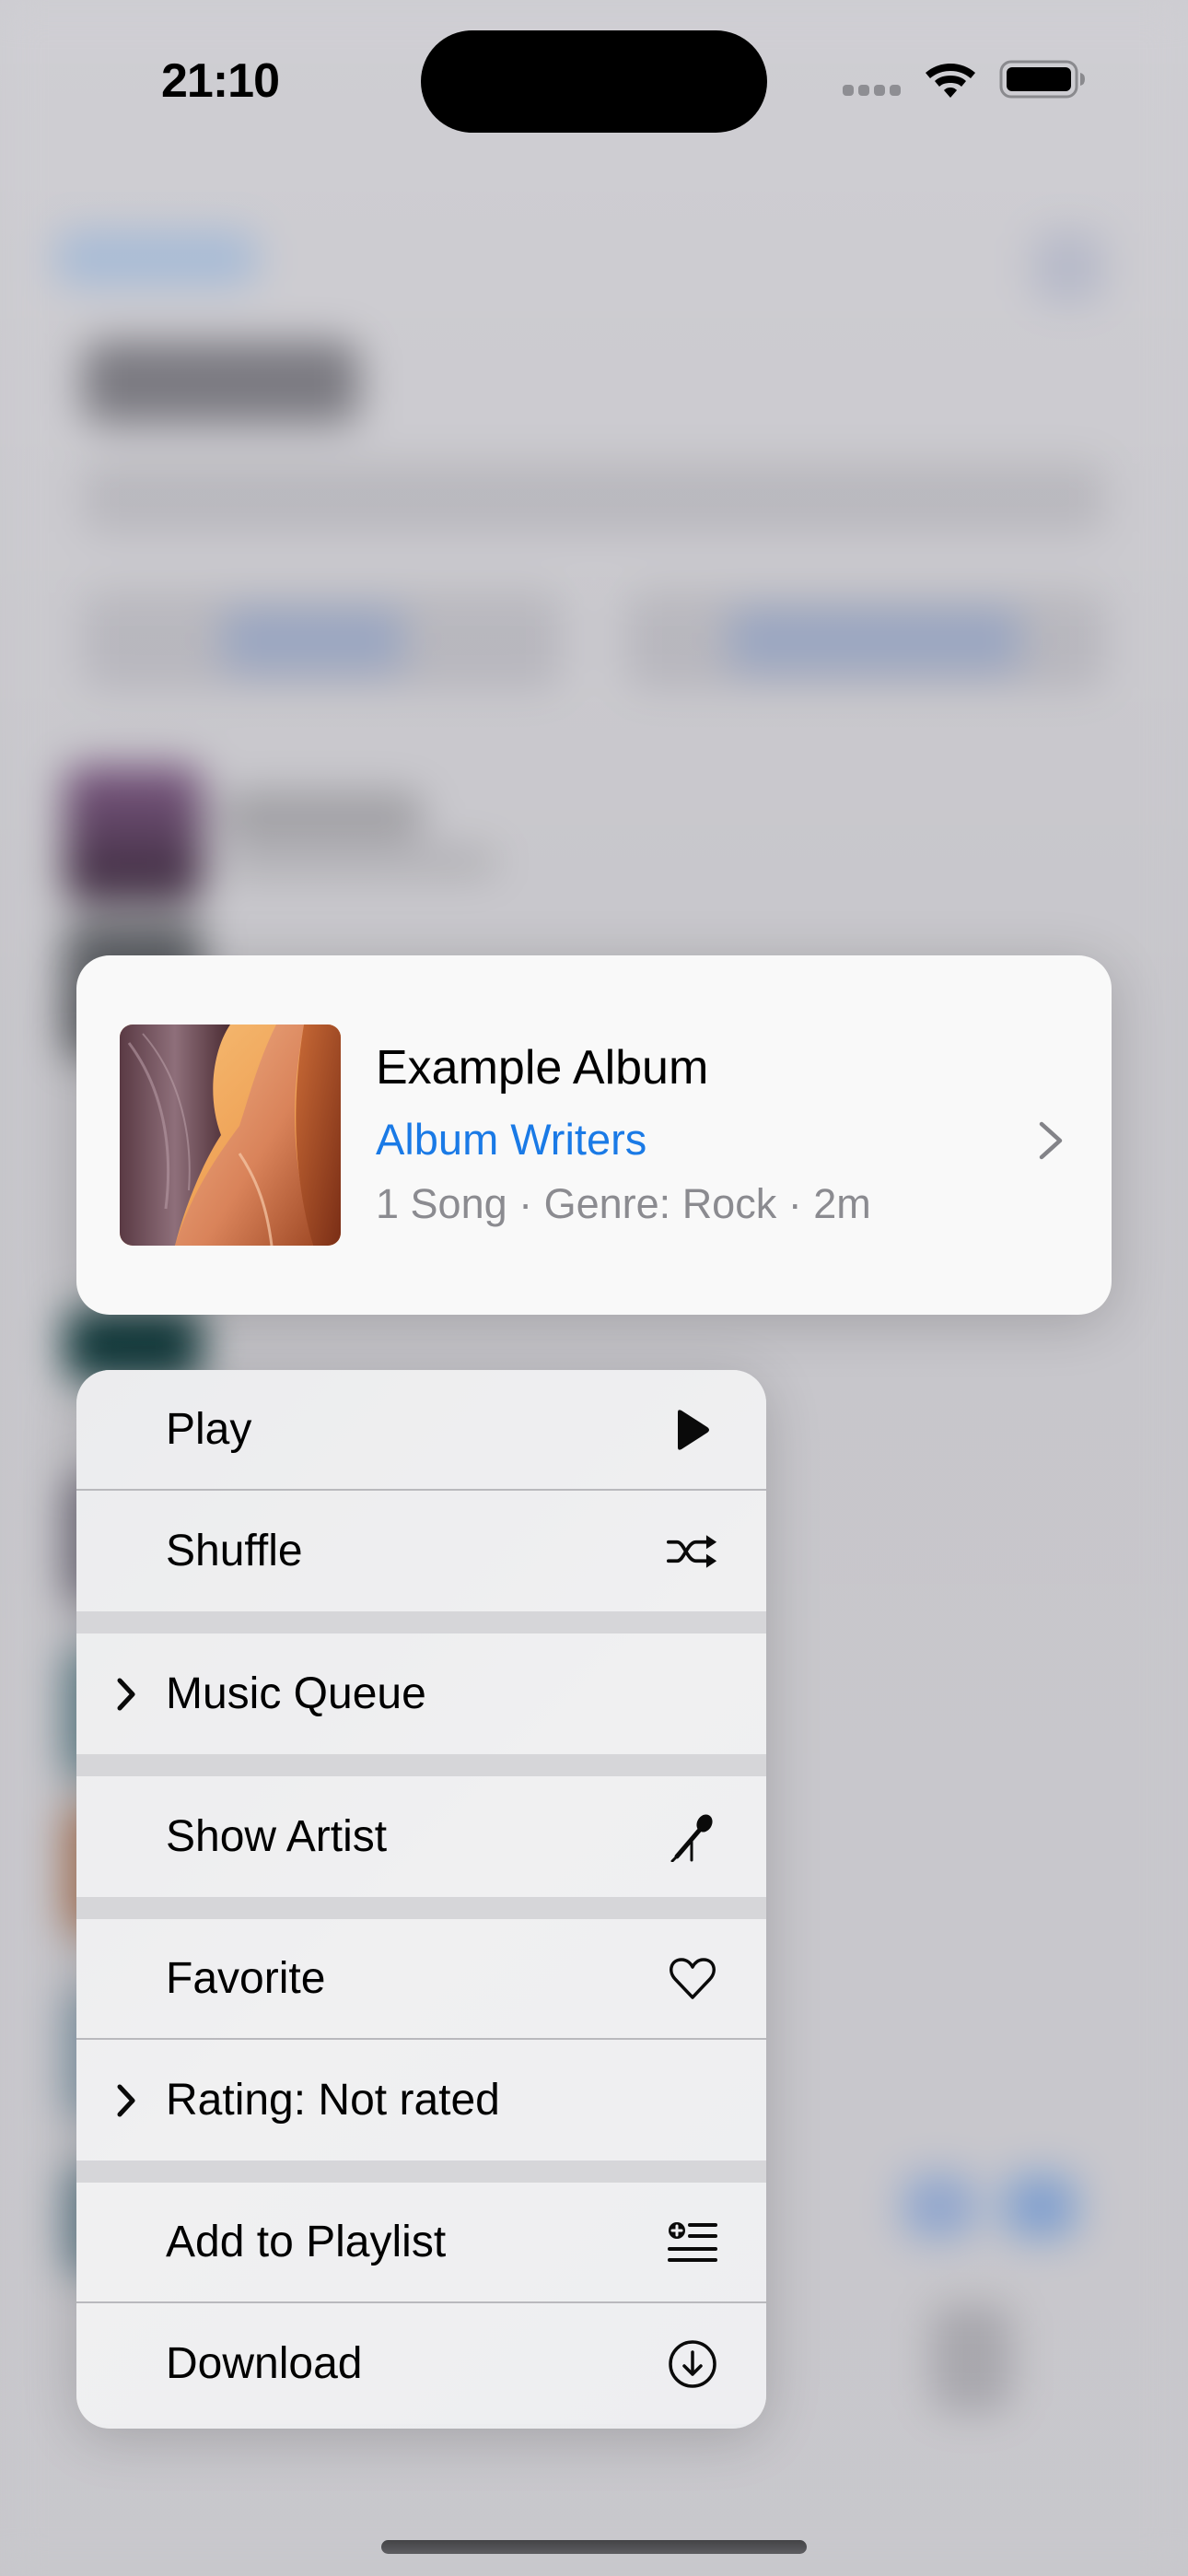 The image size is (1188, 2576). I want to click on status-bar: 21:10, so click(594, 78).